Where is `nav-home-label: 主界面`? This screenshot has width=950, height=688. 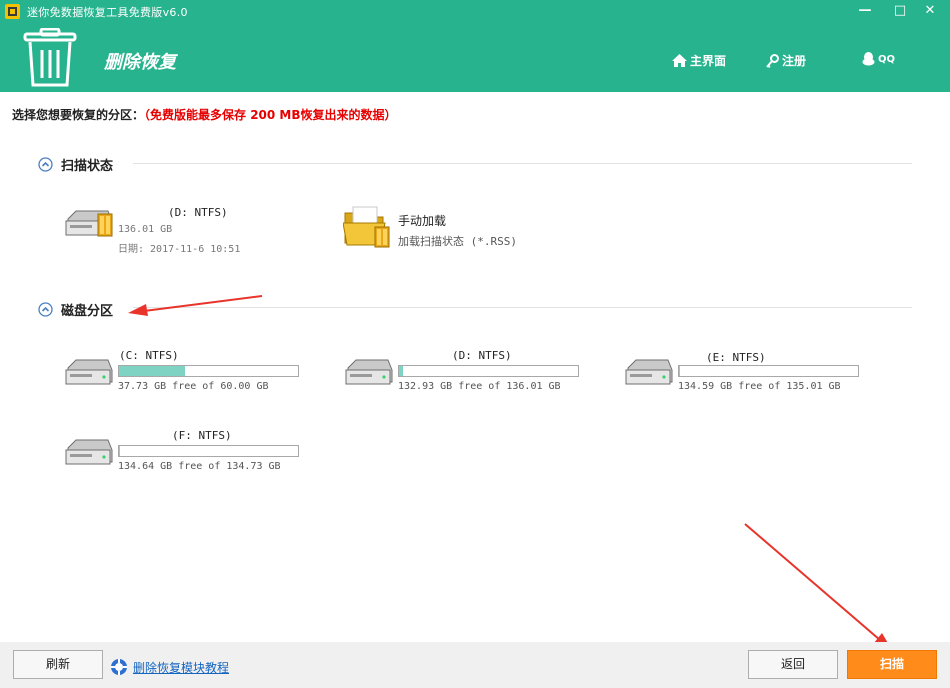 nav-home-label: 主界面 is located at coordinates (708, 61).